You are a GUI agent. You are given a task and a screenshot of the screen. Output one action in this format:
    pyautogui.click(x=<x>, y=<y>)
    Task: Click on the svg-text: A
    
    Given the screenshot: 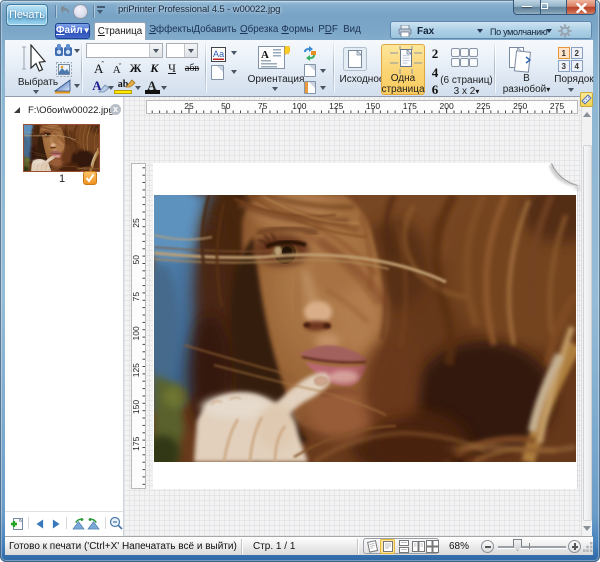 What is the action you would take?
    pyautogui.click(x=265, y=55)
    